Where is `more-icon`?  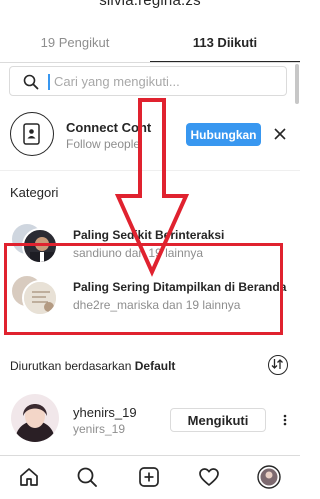 more-icon is located at coordinates (285, 420).